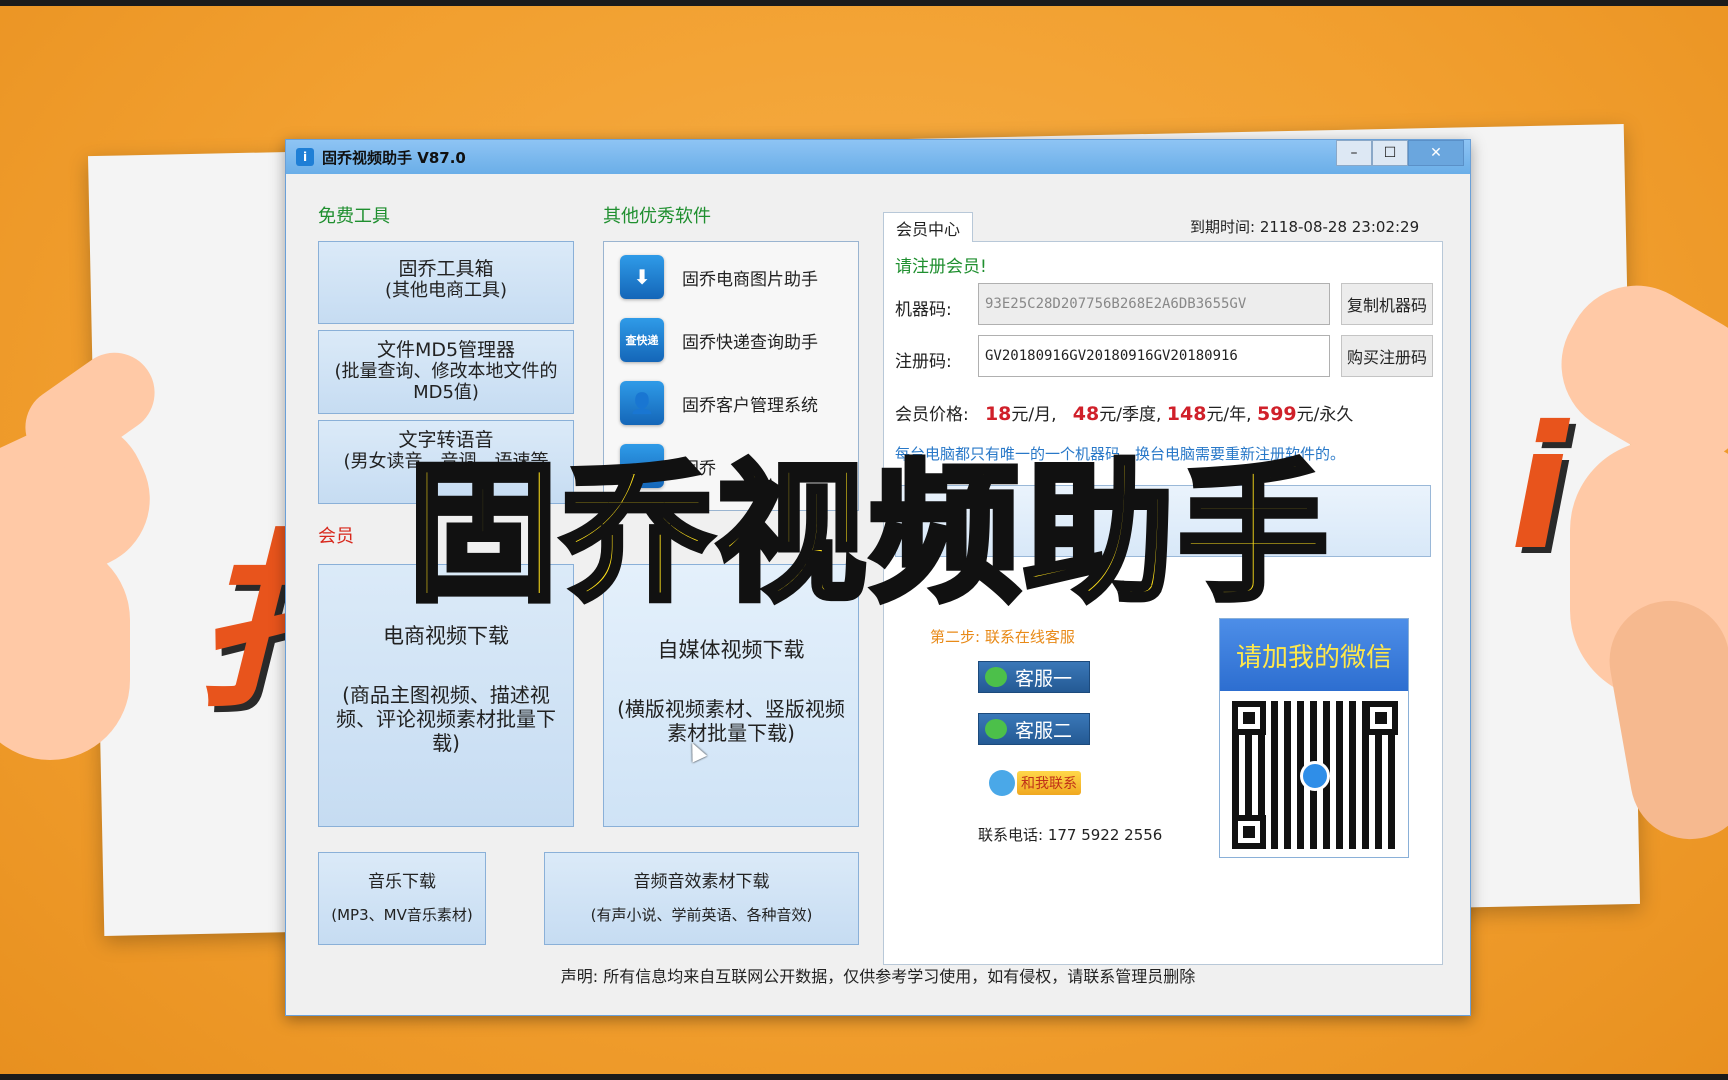 This screenshot has height=1080, width=1728. Describe the element at coordinates (1130, 415) in the screenshot. I see `price-quarter-unit: 元/季度,` at that location.